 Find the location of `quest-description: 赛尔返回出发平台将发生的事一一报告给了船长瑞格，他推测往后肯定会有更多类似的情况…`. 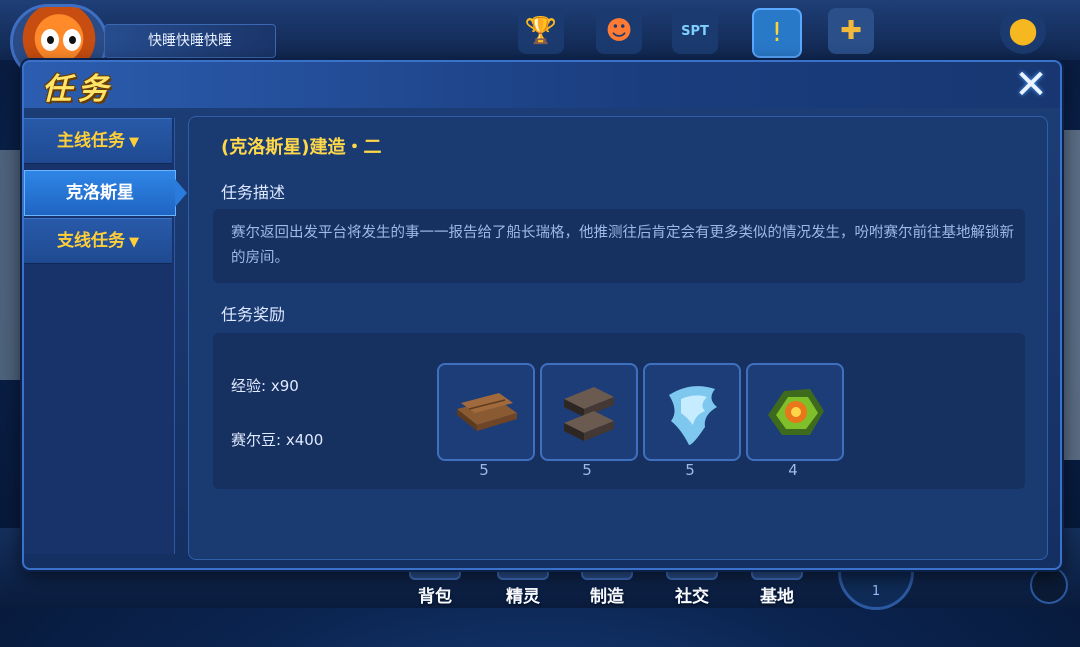

quest-description: 赛尔返回出发平台将发生的事一一报告给了船长瑞格，他推测往后肯定会有更多类似的情况… is located at coordinates (622, 245).